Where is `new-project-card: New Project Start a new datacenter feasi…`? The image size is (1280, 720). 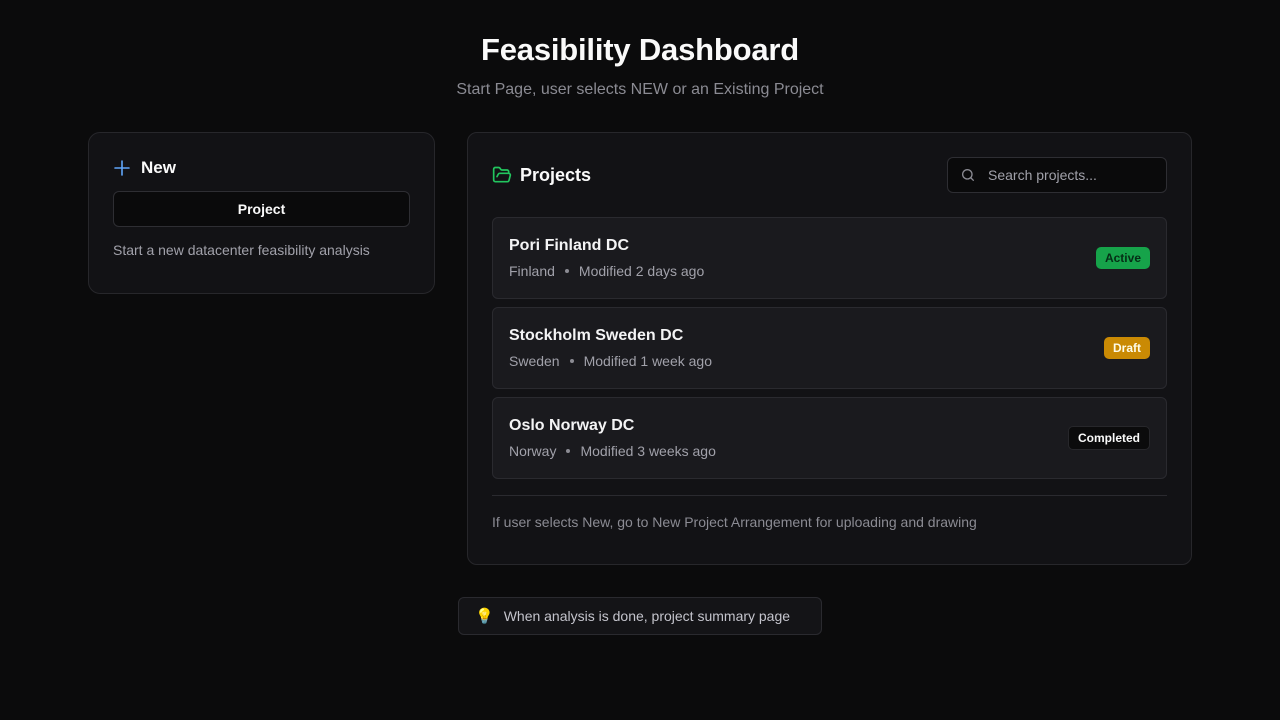
new-project-card: New Project Start a new datacenter feasi… is located at coordinates (261, 213).